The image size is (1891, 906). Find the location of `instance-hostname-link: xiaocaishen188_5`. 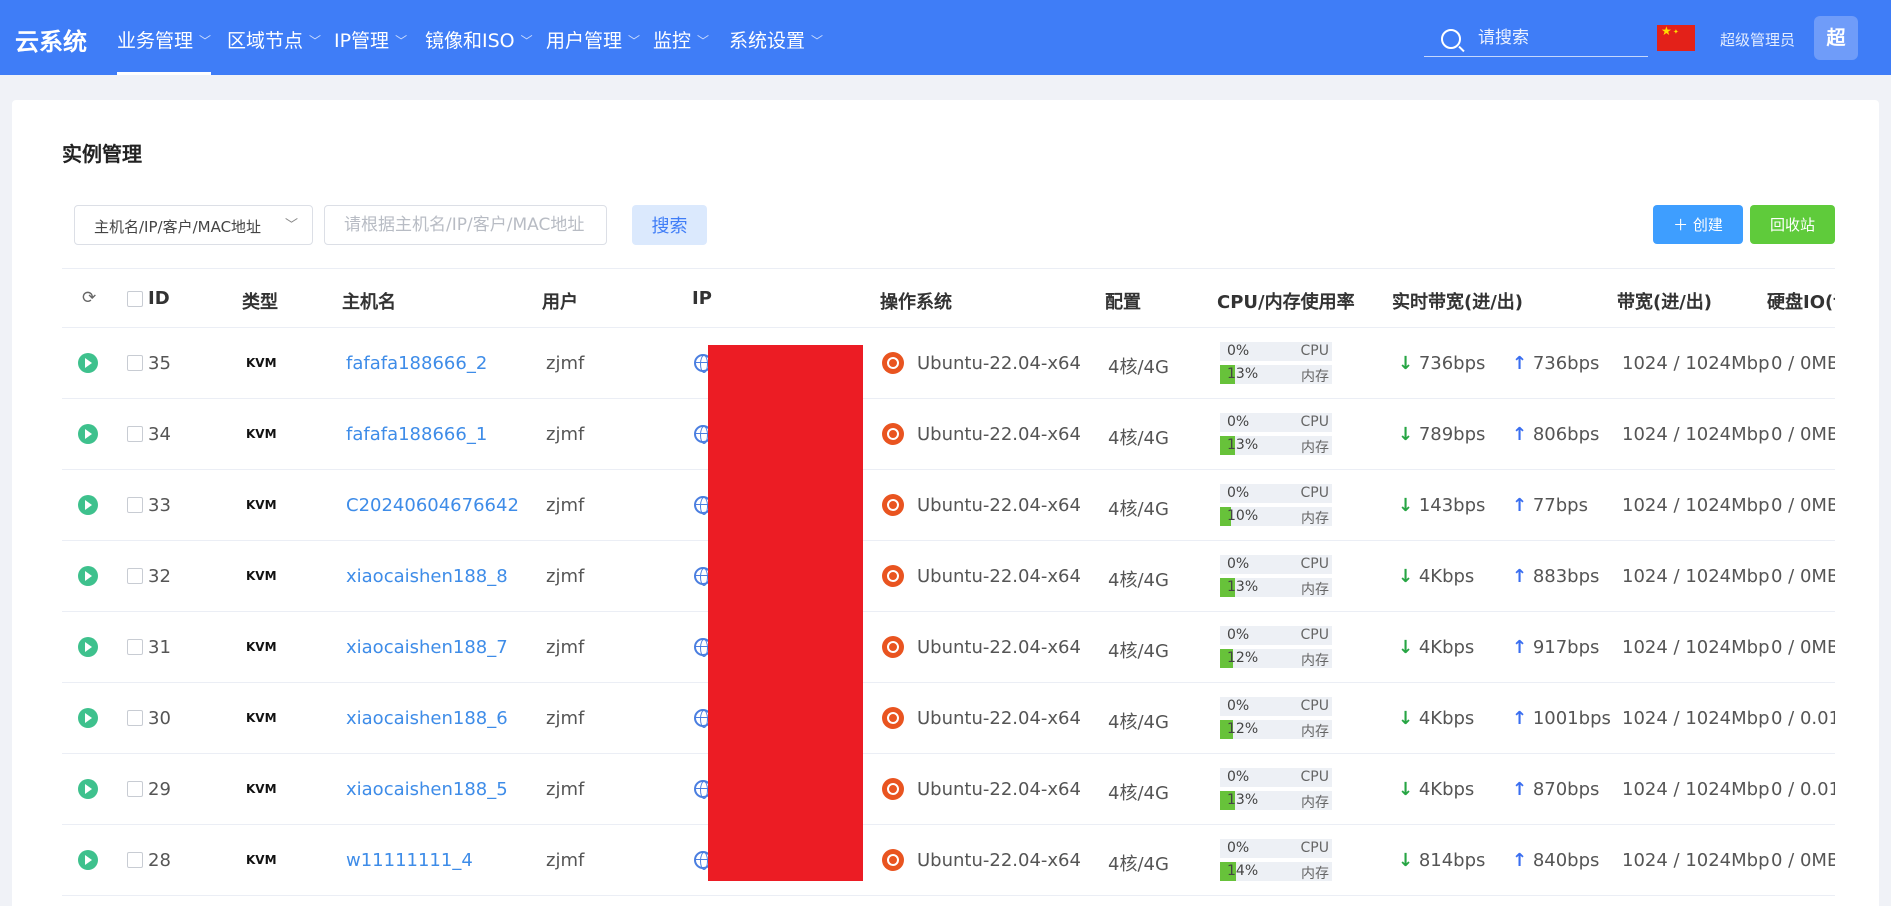

instance-hostname-link: xiaocaishen188_5 is located at coordinates (427, 789).